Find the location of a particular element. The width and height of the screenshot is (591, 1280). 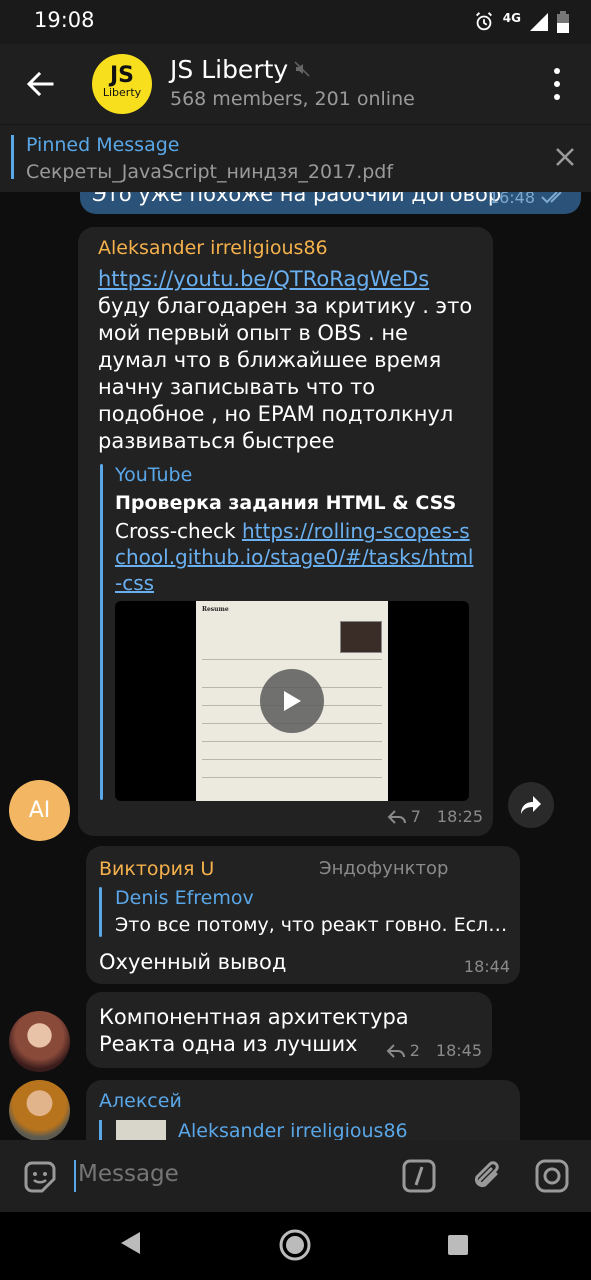

status-icons: 4G is located at coordinates (521, 22).